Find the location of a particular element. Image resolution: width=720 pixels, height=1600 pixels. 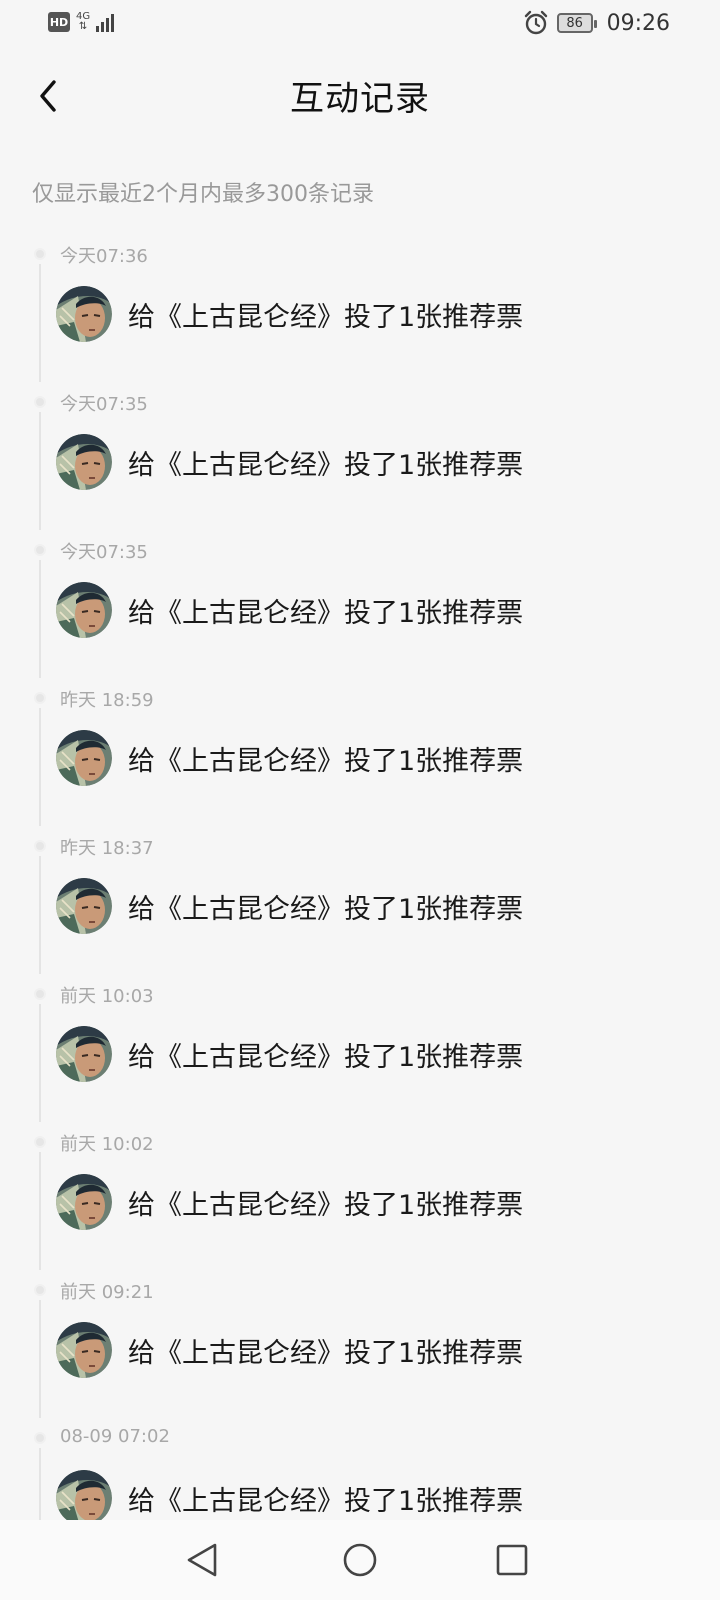

nav-home-button is located at coordinates (360, 1560).